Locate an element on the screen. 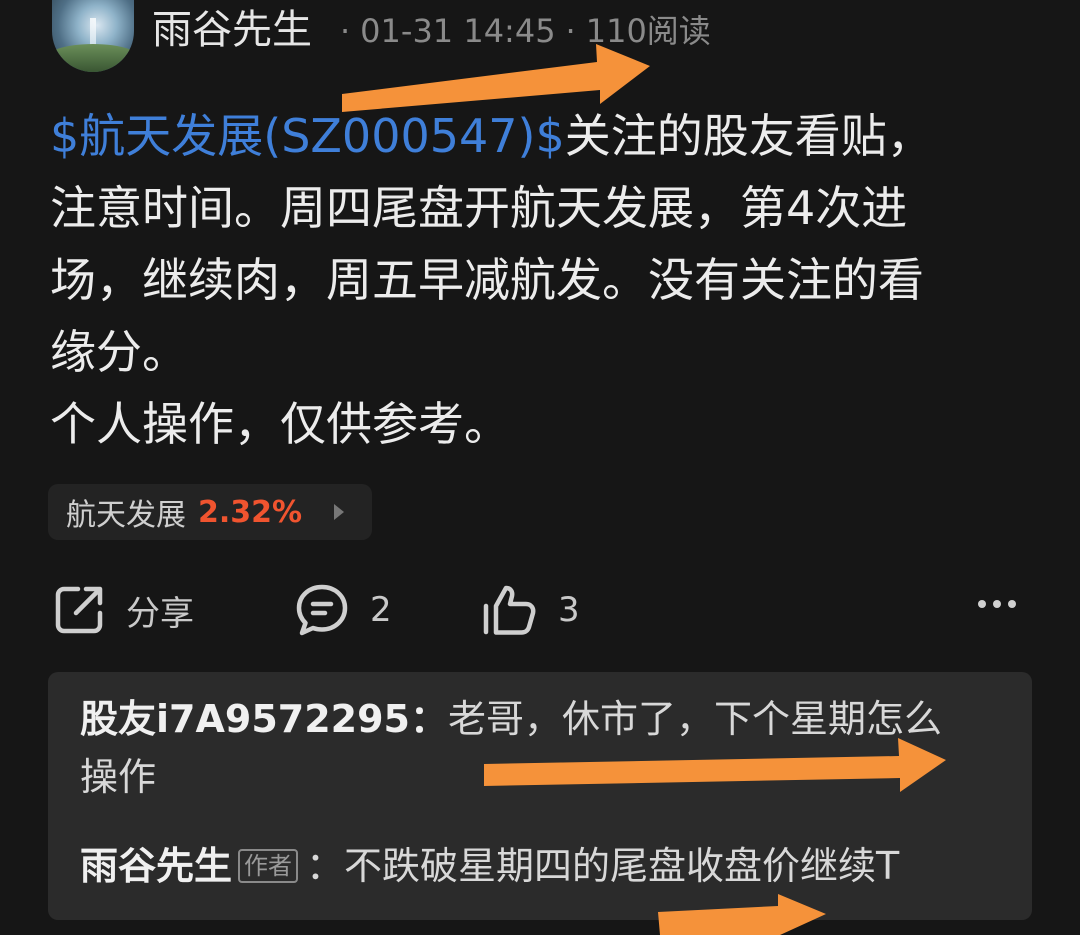 This screenshot has height=935, width=1080. post-line-3: 场，继续肉，周五早减航发。没有关注的看 is located at coordinates (487, 280).